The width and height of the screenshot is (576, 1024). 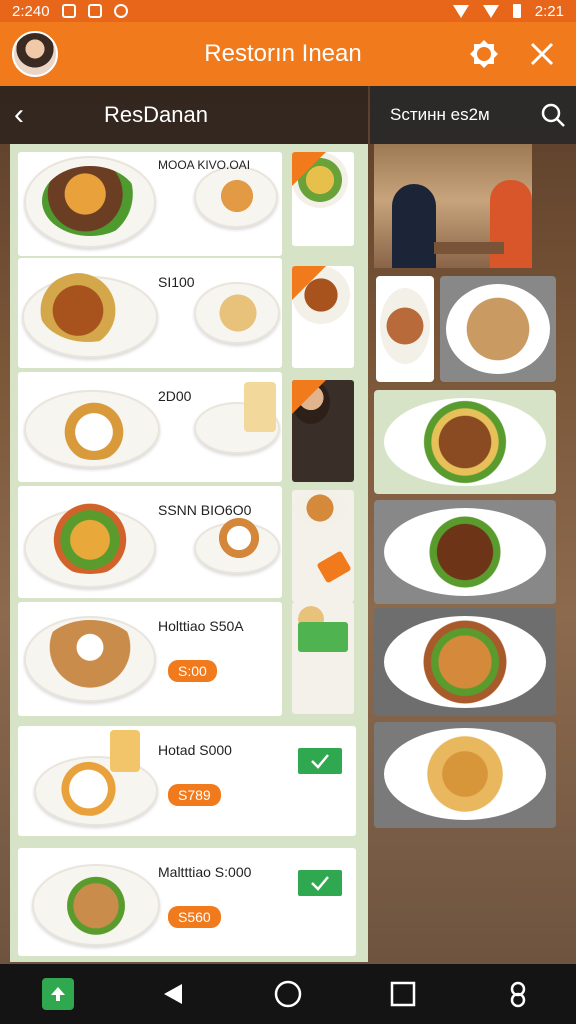 I want to click on up-button, so click(x=58, y=994).